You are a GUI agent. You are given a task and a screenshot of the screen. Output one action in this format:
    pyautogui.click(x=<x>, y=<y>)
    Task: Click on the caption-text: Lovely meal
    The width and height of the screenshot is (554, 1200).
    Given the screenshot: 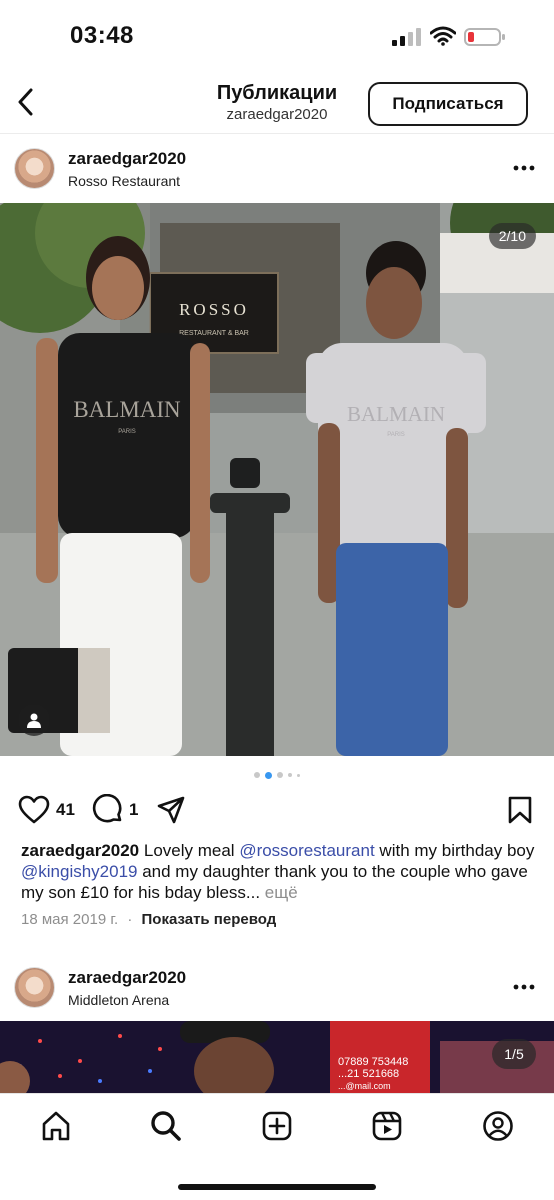 What is the action you would take?
    pyautogui.click(x=189, y=850)
    